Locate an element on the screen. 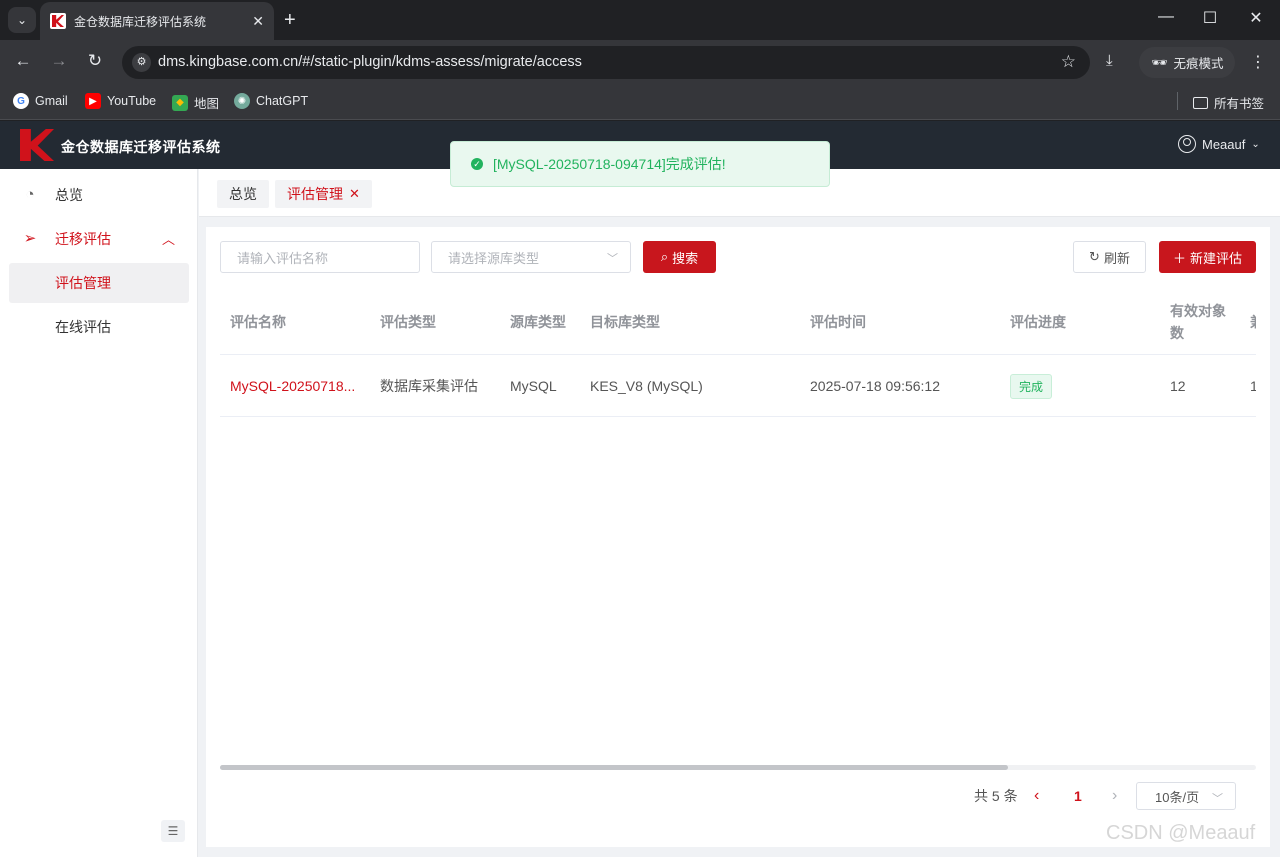 This screenshot has height=857, width=1280. sidebar-item-online-assess: 在线评估 is located at coordinates (99, 327).